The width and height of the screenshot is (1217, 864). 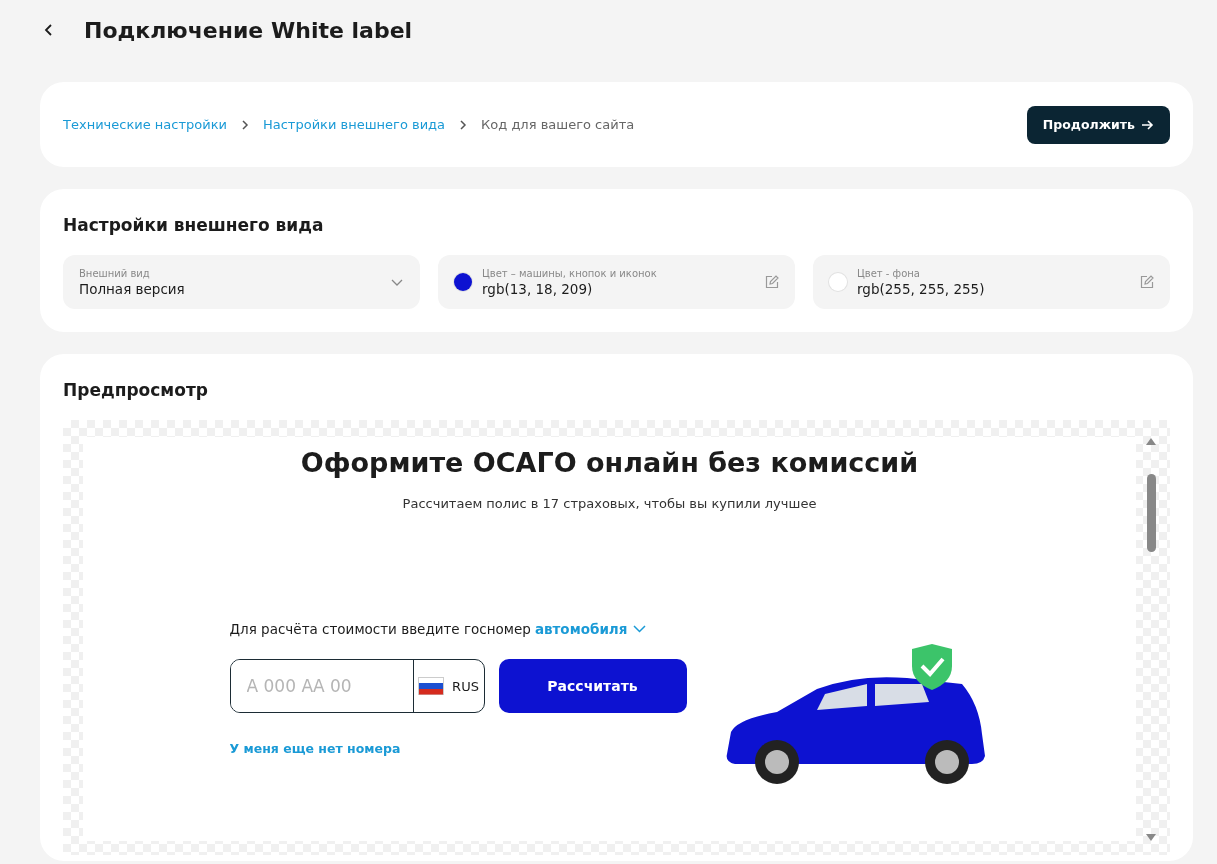 What do you see at coordinates (357, 686) in the screenshot?
I see `plate-input: А 000 АА 00 RUS` at bounding box center [357, 686].